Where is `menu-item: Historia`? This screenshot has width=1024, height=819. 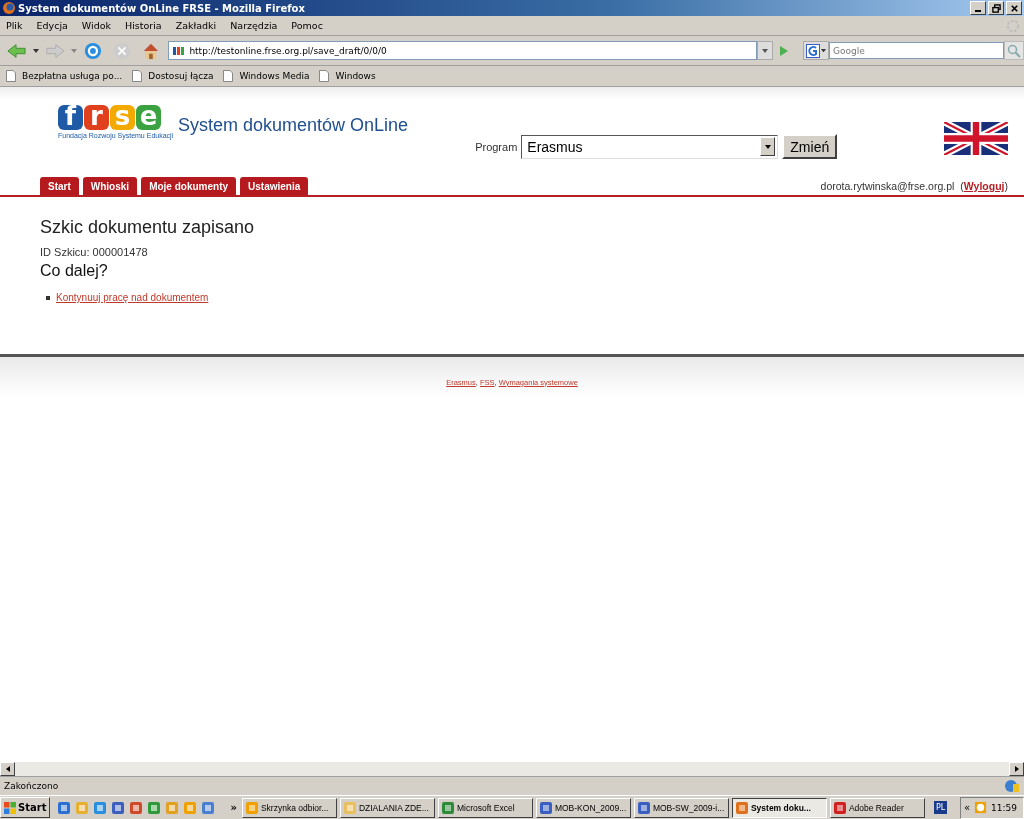 menu-item: Historia is located at coordinates (143, 25).